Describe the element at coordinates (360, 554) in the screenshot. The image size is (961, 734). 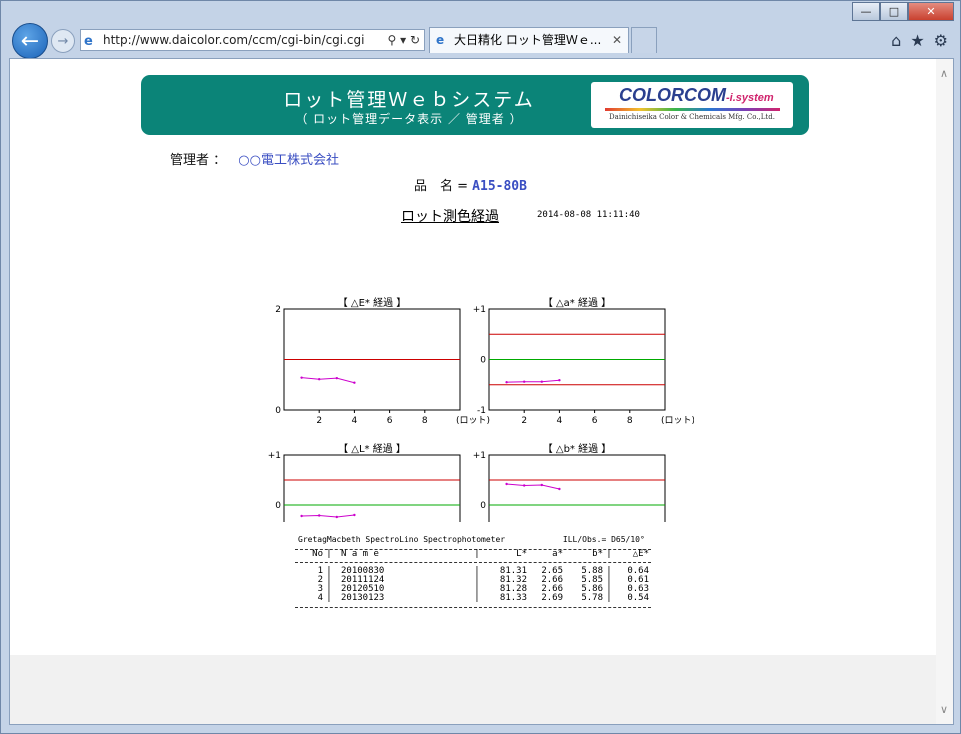
I see `col-name: N a m e` at that location.